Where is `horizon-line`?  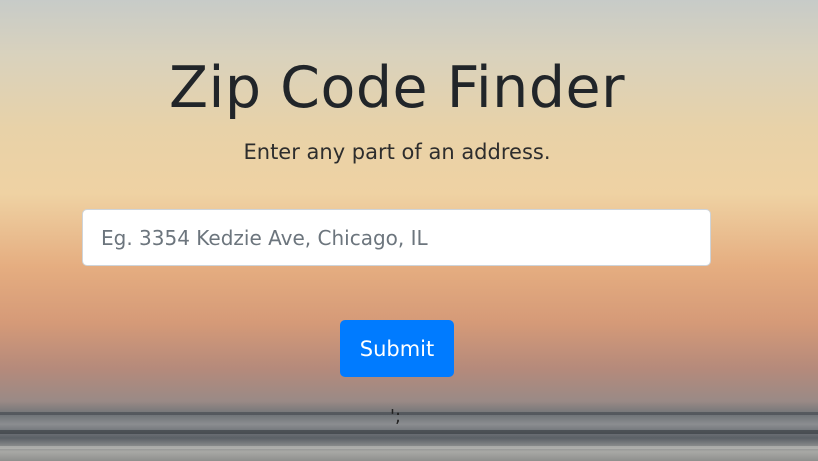
horizon-line is located at coordinates (409, 413).